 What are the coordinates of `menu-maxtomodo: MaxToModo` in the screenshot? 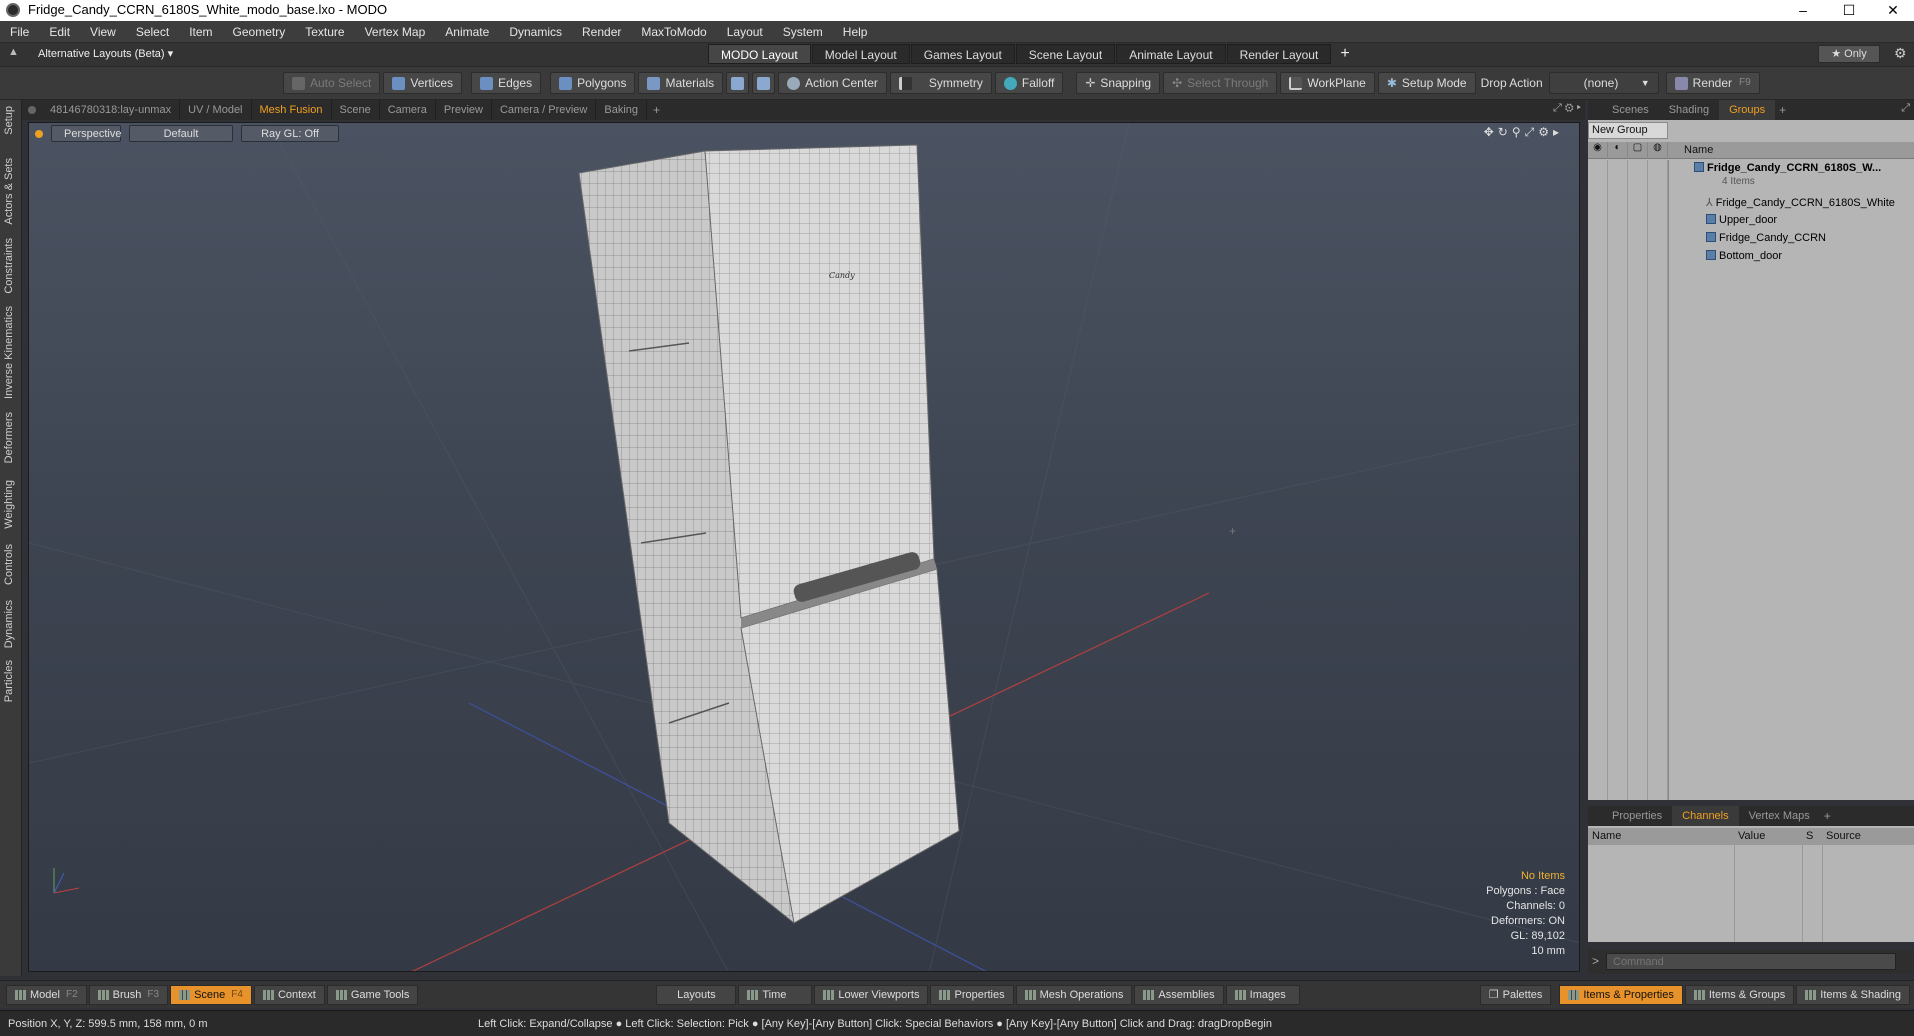 It's located at (673, 32).